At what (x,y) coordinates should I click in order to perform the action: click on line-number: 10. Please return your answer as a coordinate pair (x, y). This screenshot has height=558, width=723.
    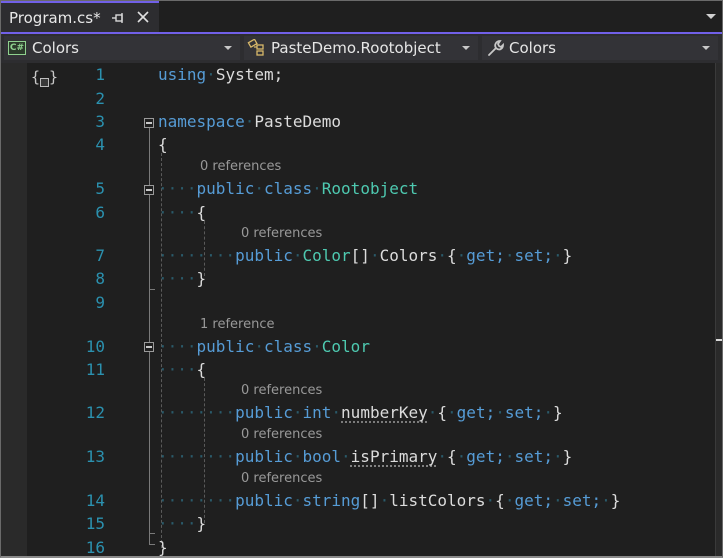
    Looking at the image, I should click on (95, 346).